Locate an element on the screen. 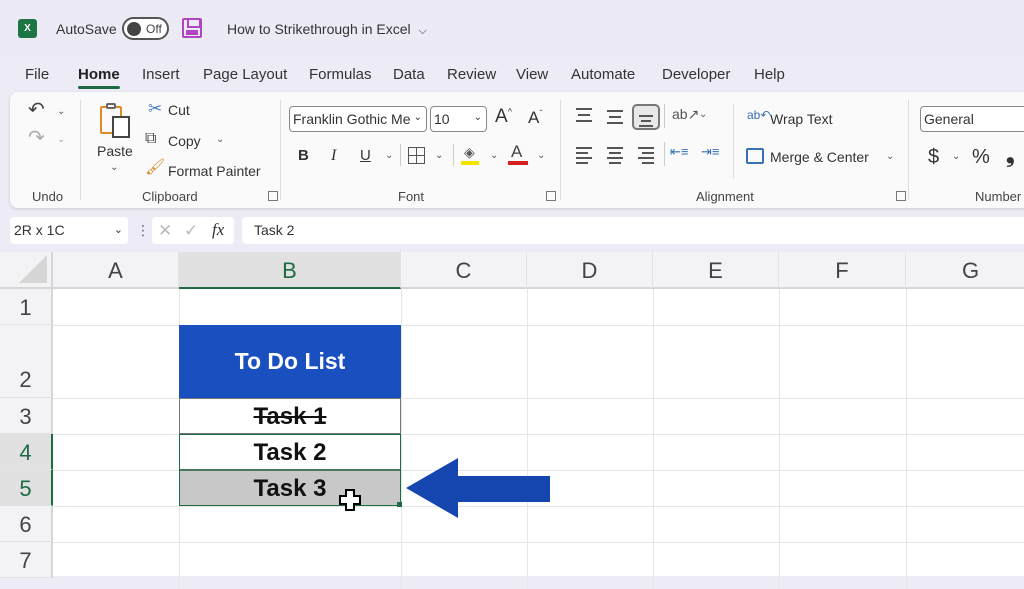 The width and height of the screenshot is (1024, 589). paste-icon is located at coordinates (117, 121).